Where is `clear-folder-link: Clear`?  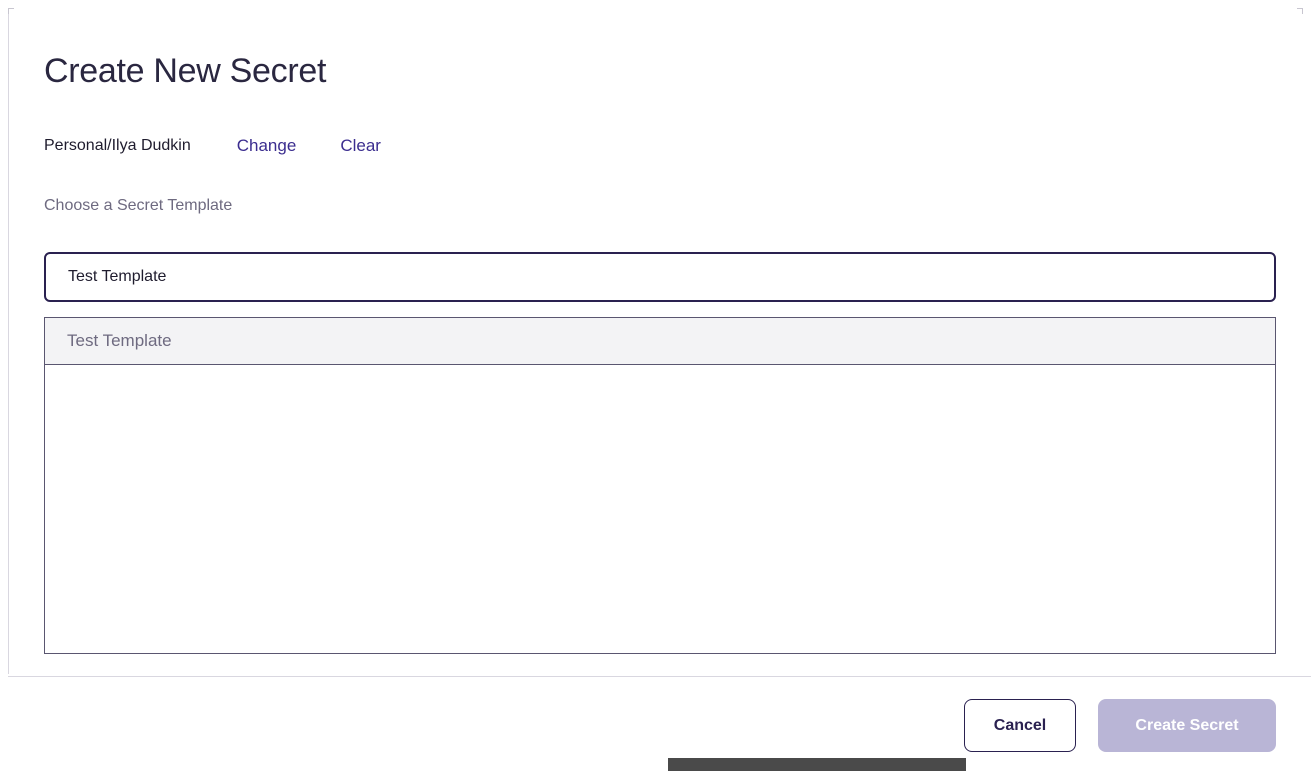 clear-folder-link: Clear is located at coordinates (360, 146).